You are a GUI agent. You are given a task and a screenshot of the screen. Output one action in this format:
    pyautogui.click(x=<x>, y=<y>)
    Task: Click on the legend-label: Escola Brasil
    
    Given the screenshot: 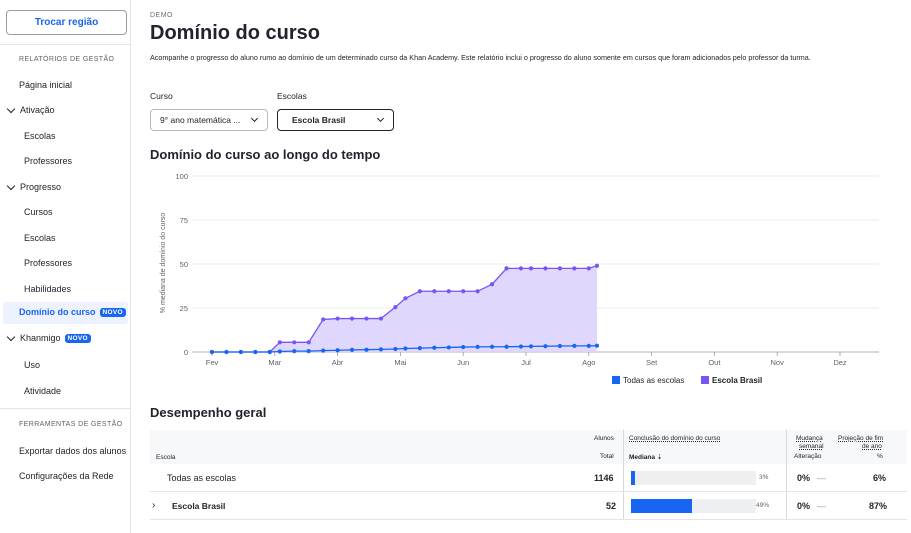 What is the action you would take?
    pyautogui.click(x=737, y=380)
    